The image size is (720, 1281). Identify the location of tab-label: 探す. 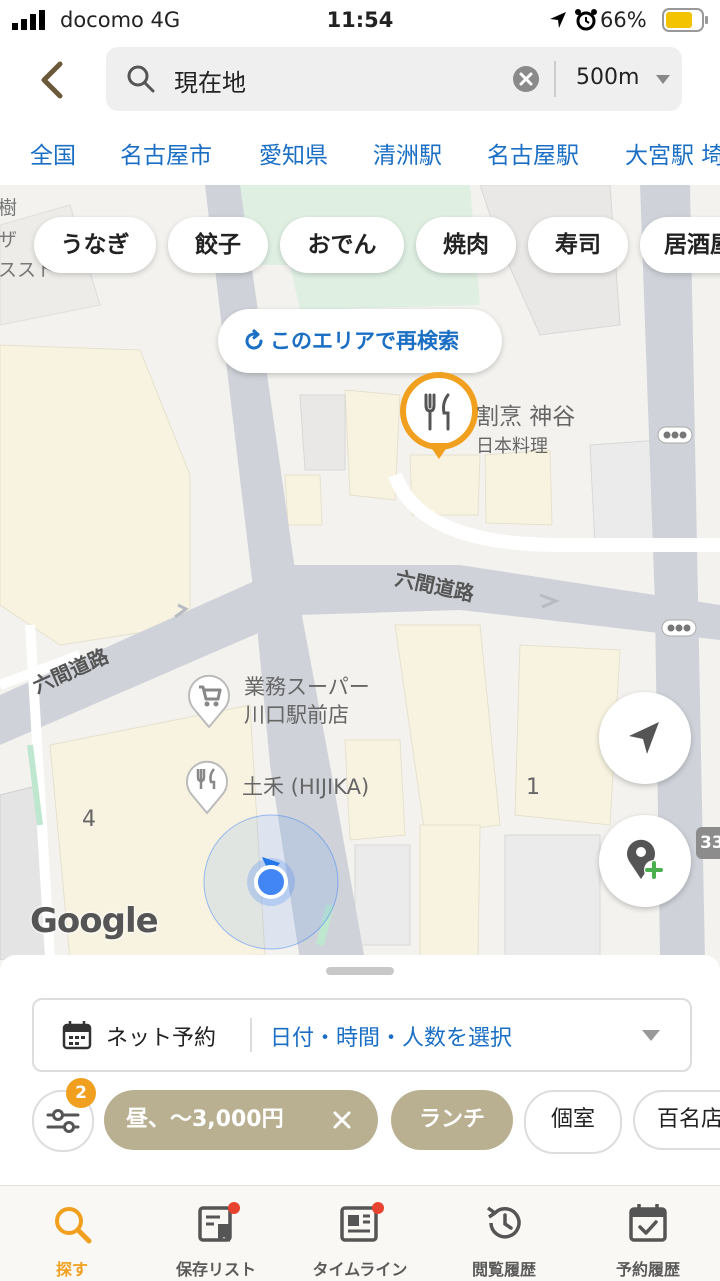
(71, 1269).